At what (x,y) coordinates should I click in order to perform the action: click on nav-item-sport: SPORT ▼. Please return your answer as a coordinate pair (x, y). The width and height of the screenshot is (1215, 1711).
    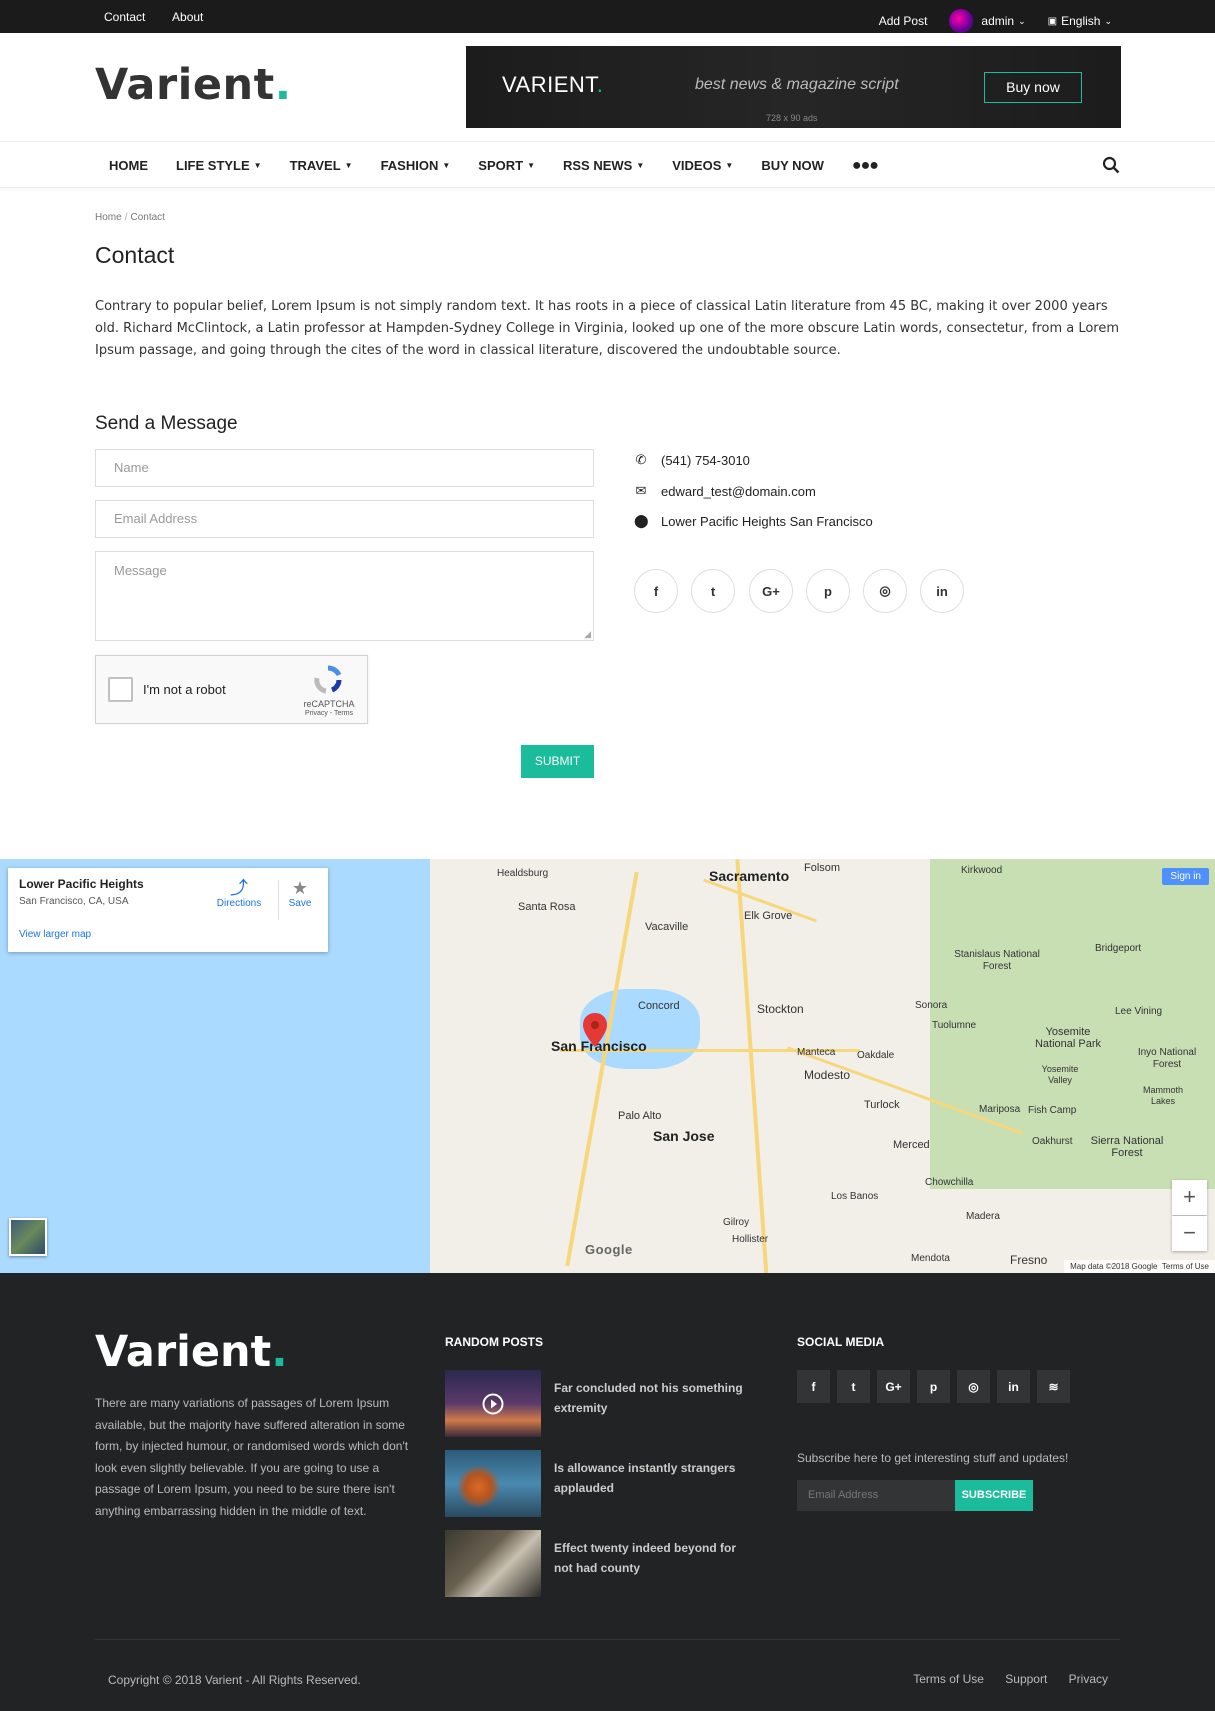
    Looking at the image, I should click on (506, 165).